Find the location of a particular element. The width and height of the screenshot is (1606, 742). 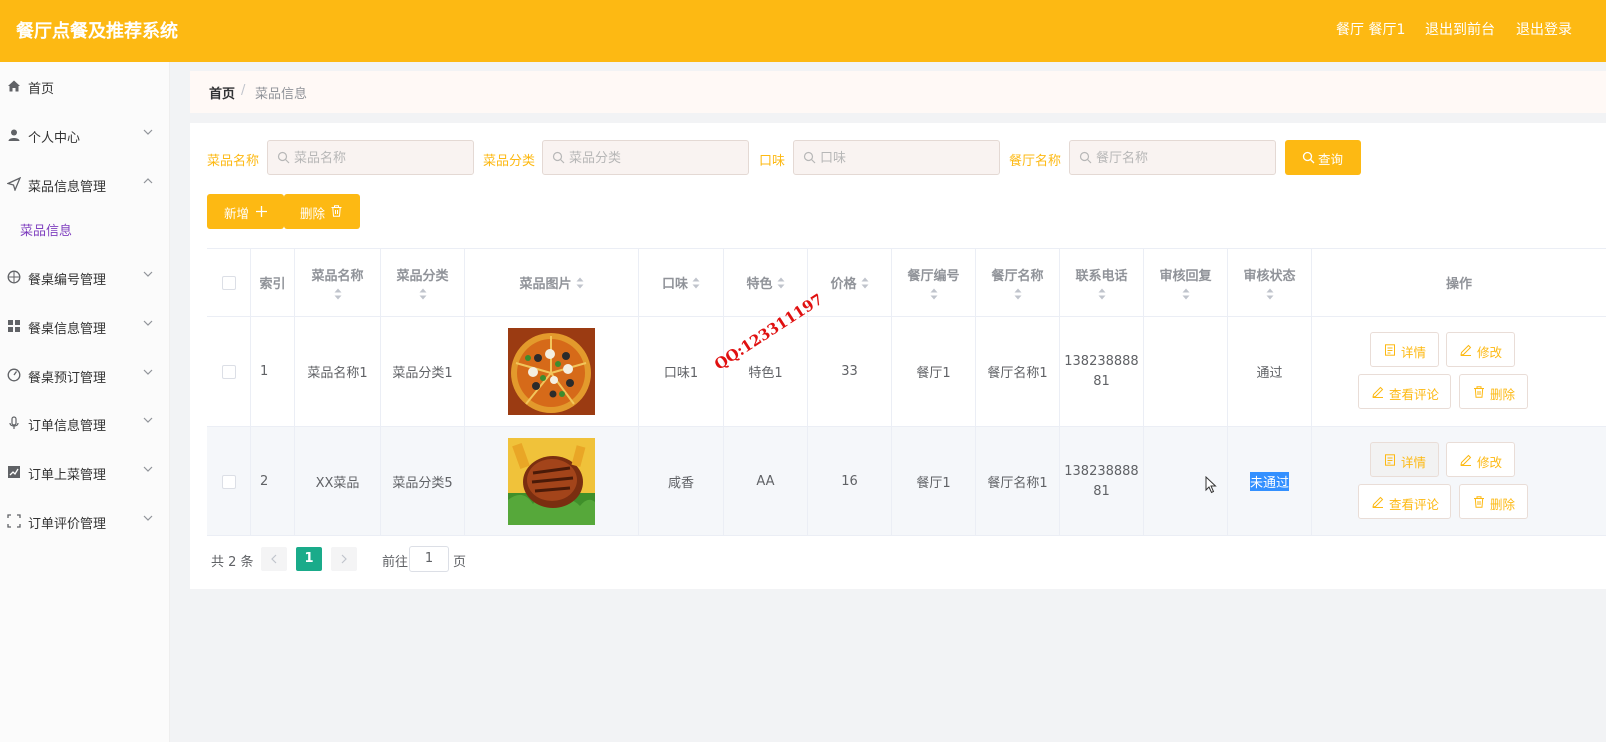

header-dish-image: 菜品图片 is located at coordinates (552, 282).